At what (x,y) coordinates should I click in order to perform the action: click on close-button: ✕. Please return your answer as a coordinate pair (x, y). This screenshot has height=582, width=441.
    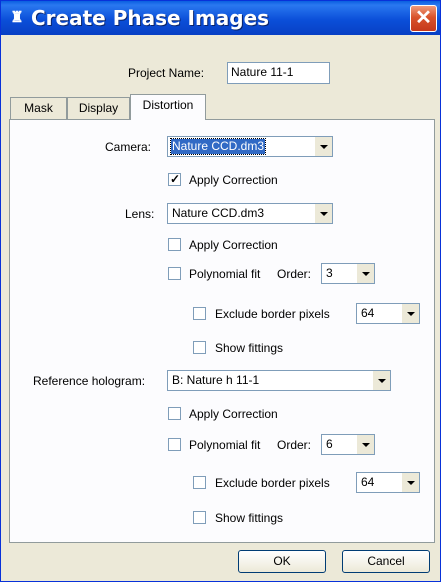
    Looking at the image, I should click on (423, 18).